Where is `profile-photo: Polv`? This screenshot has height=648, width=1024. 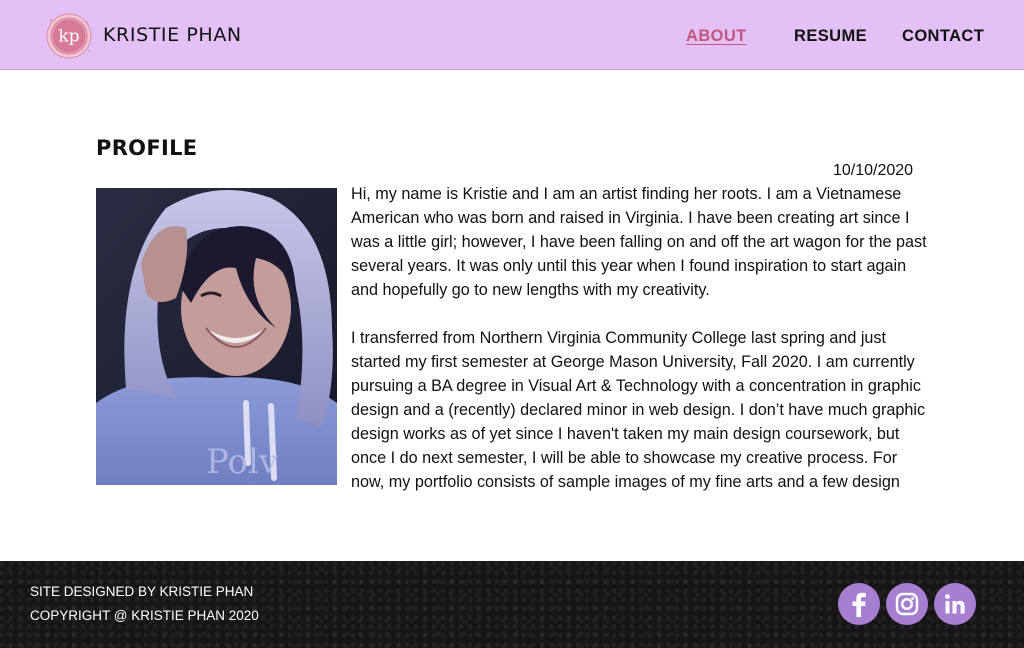 profile-photo: Polv is located at coordinates (216, 336).